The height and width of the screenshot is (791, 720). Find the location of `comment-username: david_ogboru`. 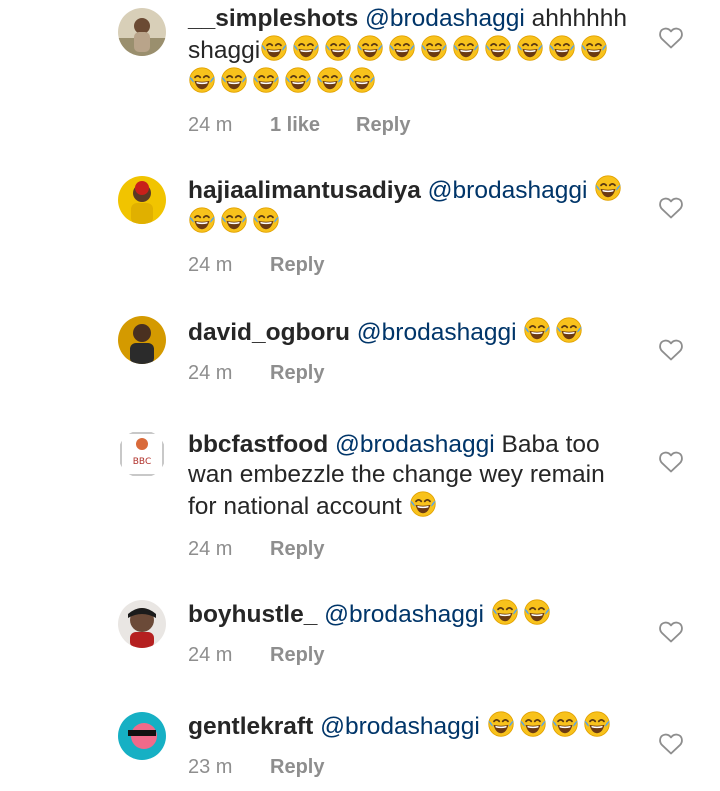

comment-username: david_ogboru is located at coordinates (269, 332).